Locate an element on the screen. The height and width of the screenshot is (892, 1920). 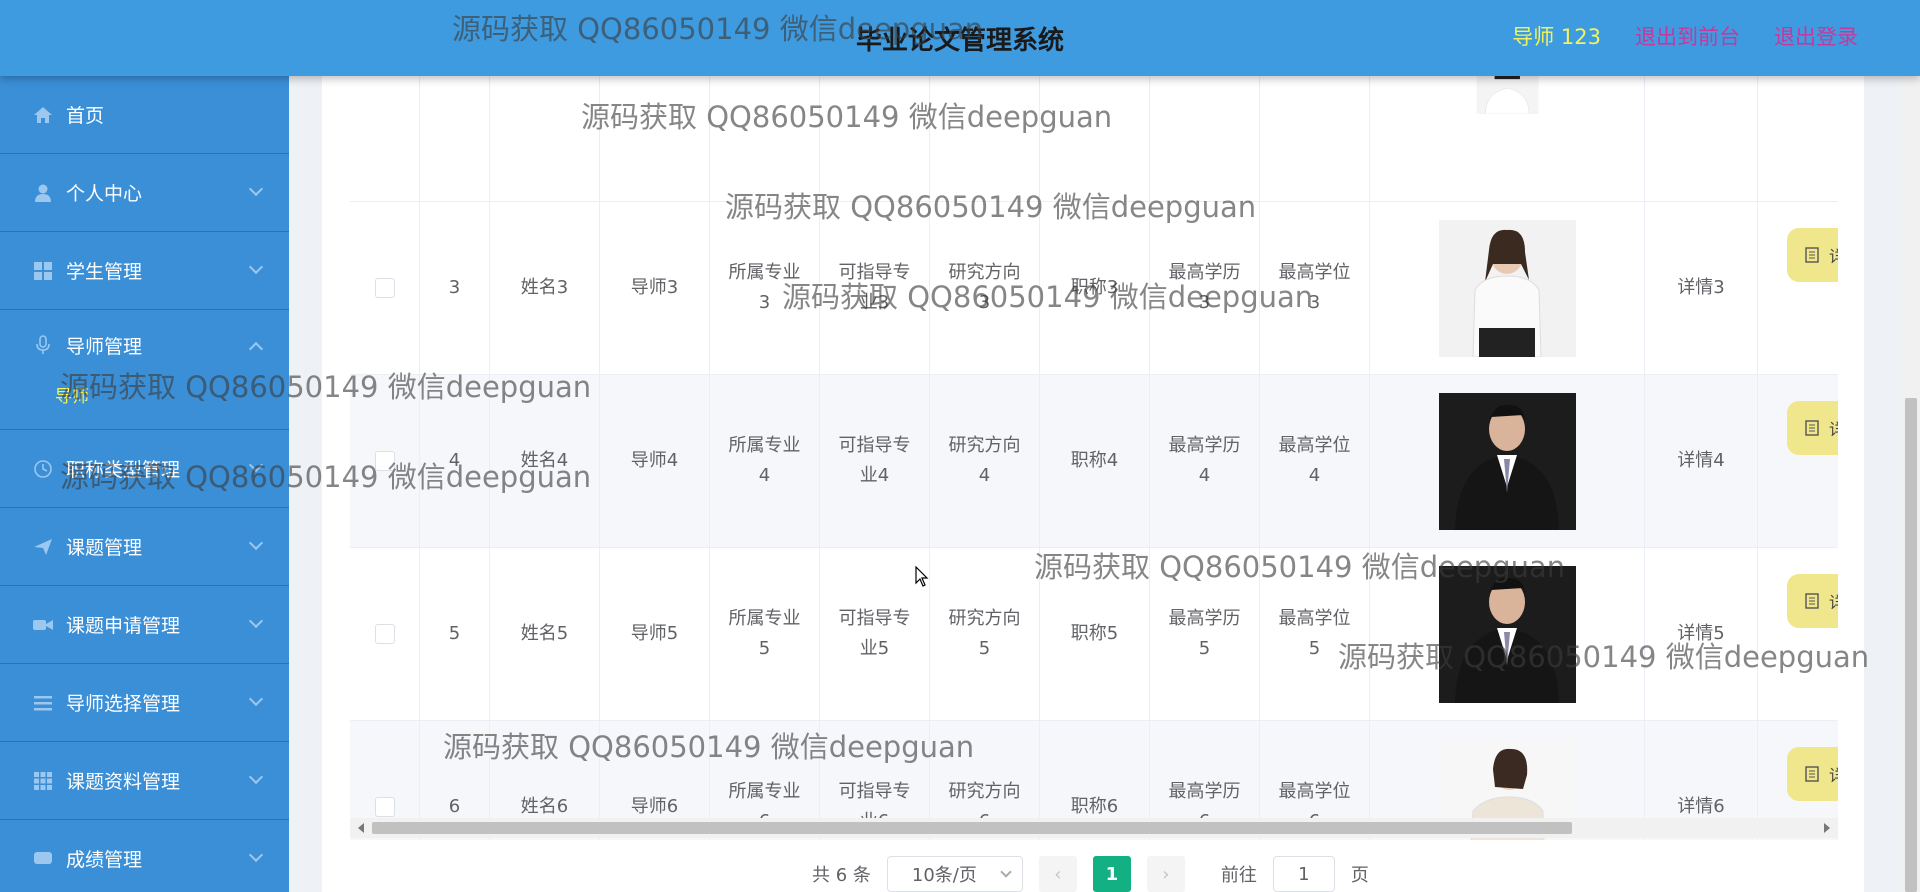
cell-text: 最高学位 3 is located at coordinates (1314, 287).